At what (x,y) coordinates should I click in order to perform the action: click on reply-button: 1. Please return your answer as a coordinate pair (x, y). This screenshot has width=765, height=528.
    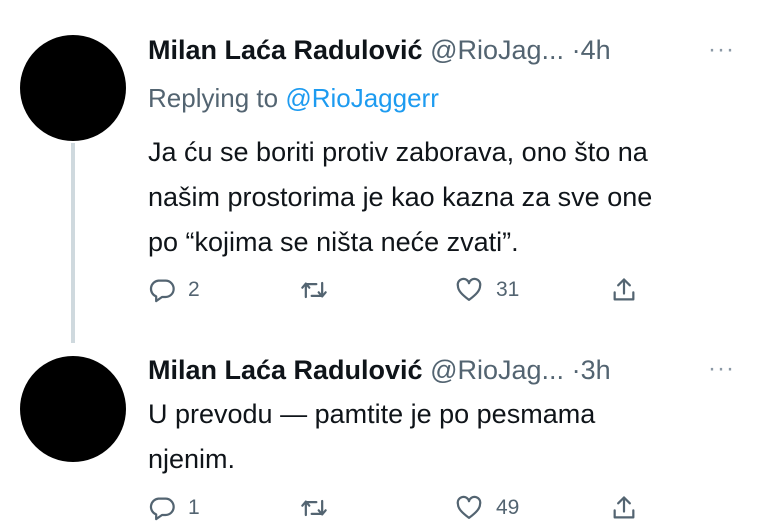
    Looking at the image, I should click on (174, 508).